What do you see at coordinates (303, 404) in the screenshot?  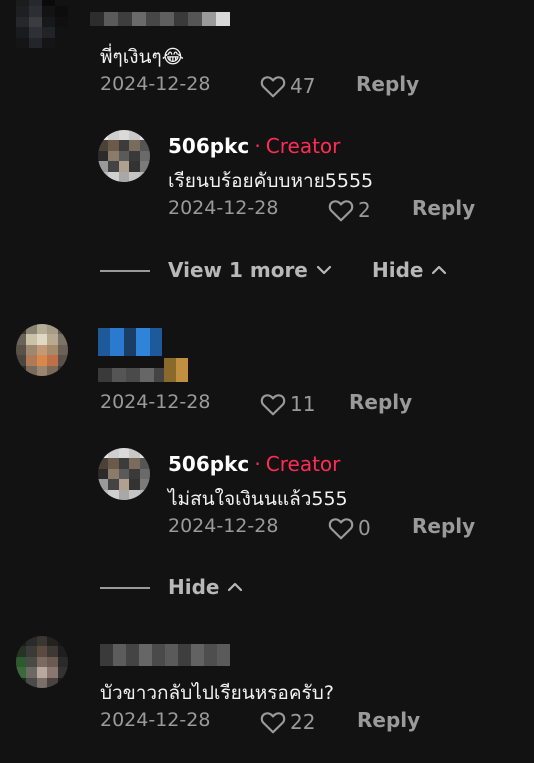 I see `like-count: 11` at bounding box center [303, 404].